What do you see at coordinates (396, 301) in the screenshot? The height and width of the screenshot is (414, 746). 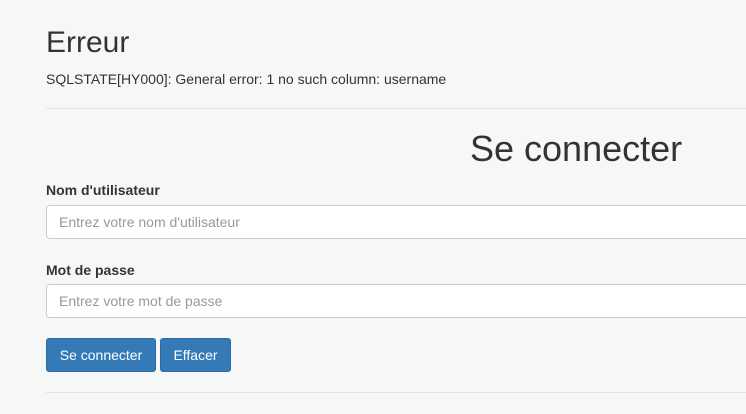 I see `password-input` at bounding box center [396, 301].